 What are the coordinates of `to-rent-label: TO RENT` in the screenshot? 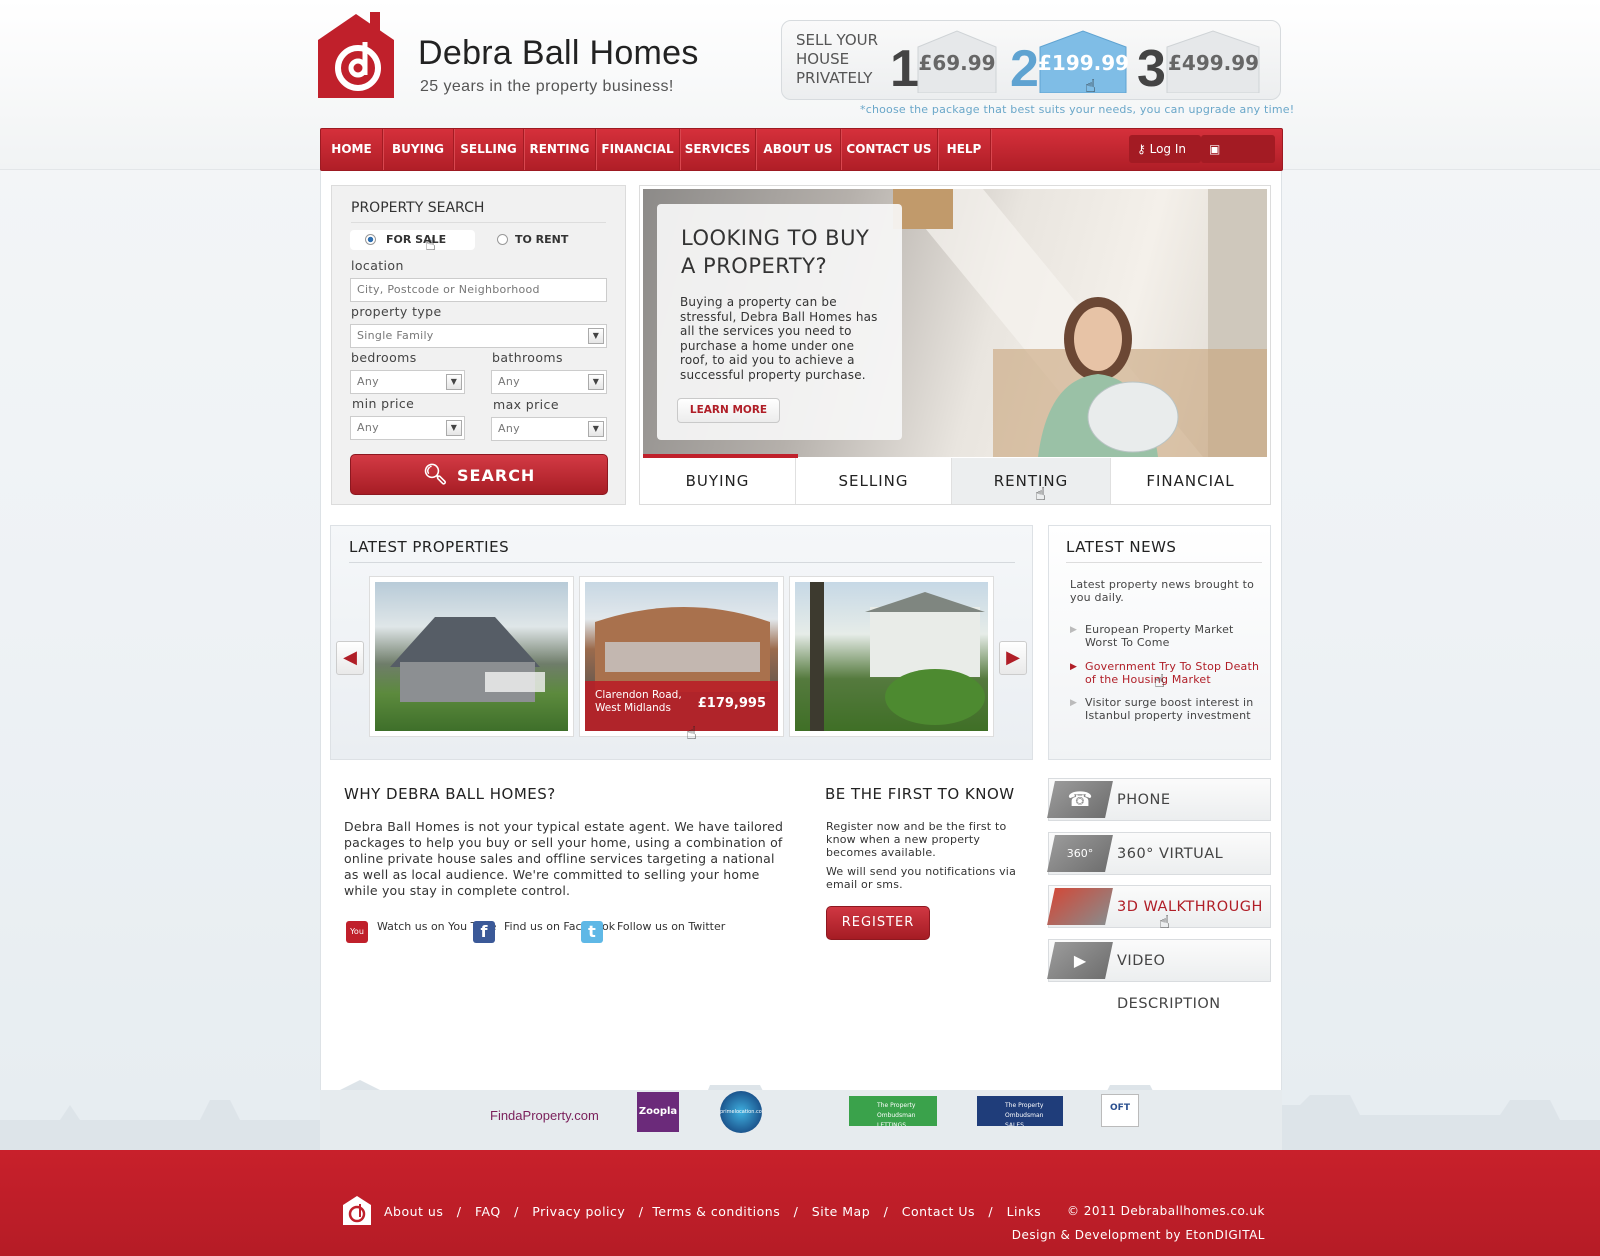 It's located at (542, 239).